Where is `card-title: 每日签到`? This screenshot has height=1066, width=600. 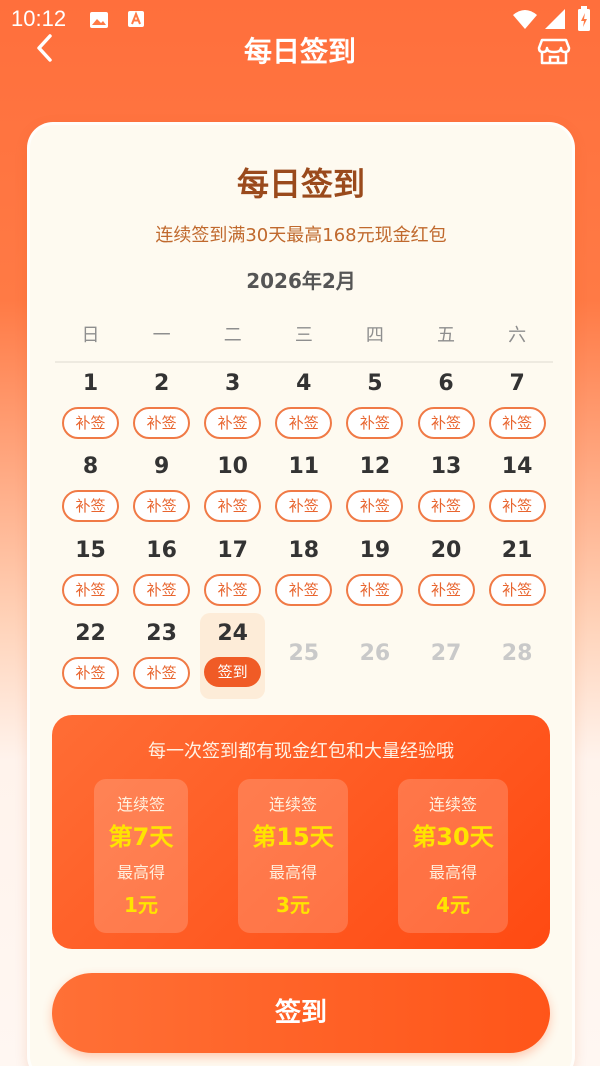 card-title: 每日签到 is located at coordinates (300, 184).